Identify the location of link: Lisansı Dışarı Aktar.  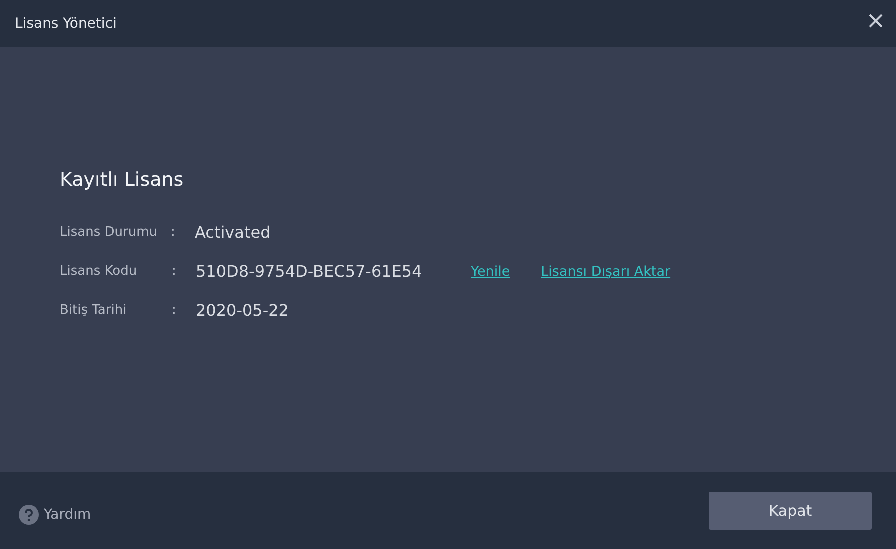
(606, 272).